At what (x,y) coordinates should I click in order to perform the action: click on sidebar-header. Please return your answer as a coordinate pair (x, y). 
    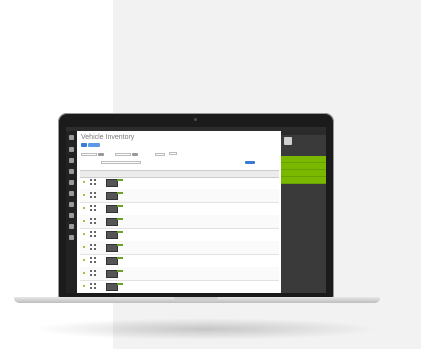
    Looking at the image, I should click on (303, 133).